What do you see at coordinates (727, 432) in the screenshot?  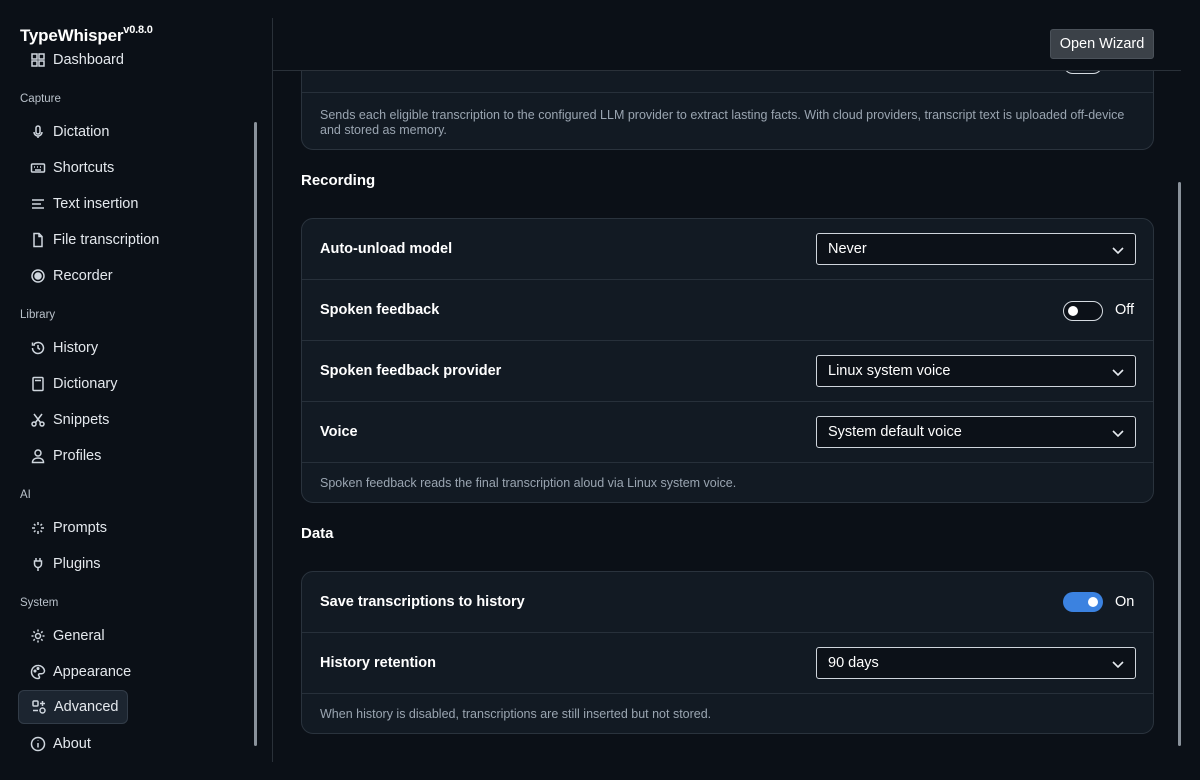 I see `voice-row: Voice System default voice` at bounding box center [727, 432].